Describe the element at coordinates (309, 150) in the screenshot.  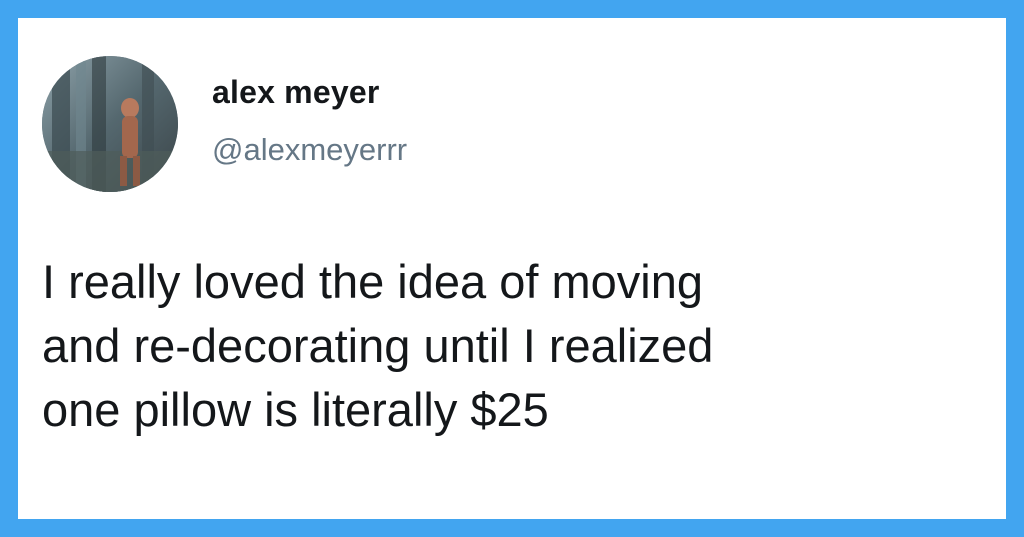
I see `user-handle: @alexmeyerrr` at that location.